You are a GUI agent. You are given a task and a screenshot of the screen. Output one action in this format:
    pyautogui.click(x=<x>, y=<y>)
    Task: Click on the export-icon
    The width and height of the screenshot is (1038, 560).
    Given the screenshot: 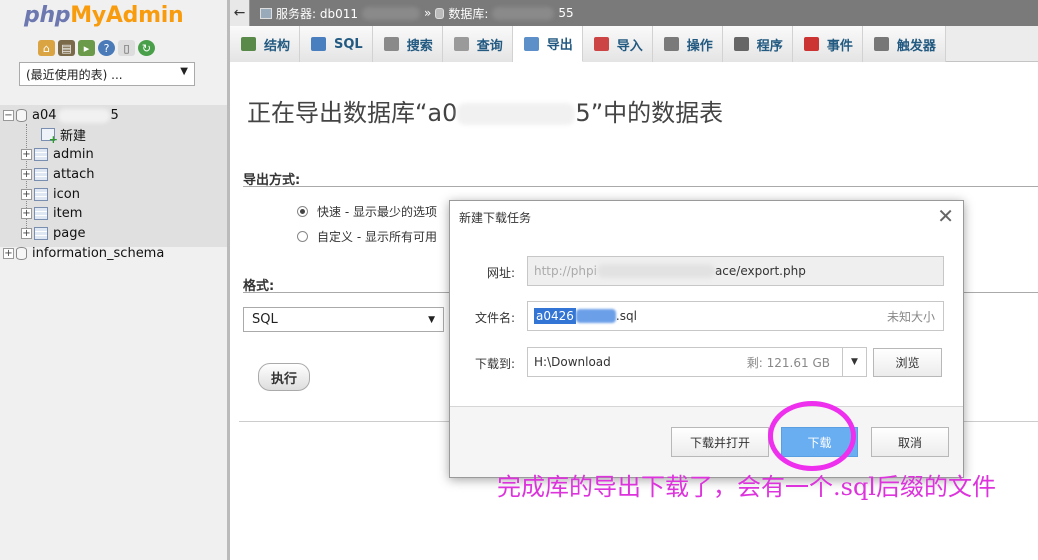 What is the action you would take?
    pyautogui.click(x=531, y=43)
    